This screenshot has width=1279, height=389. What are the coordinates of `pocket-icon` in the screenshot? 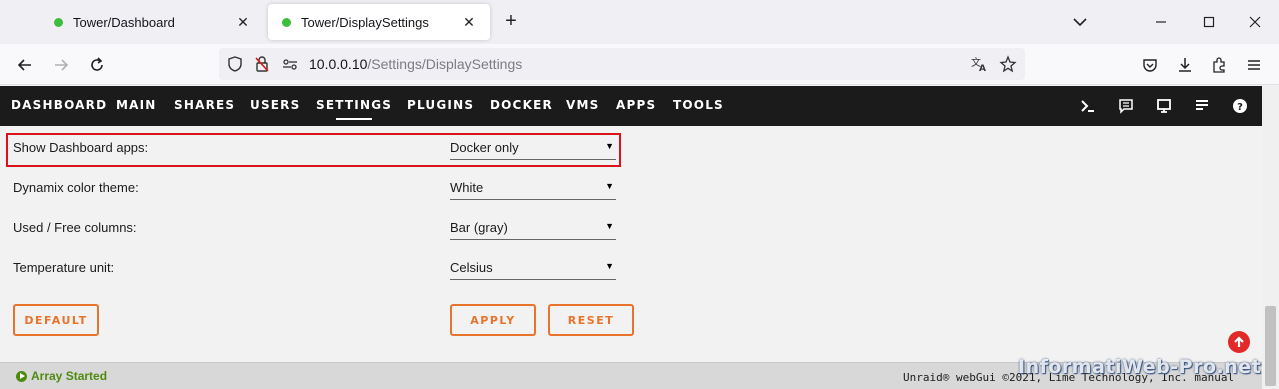 It's located at (1150, 65).